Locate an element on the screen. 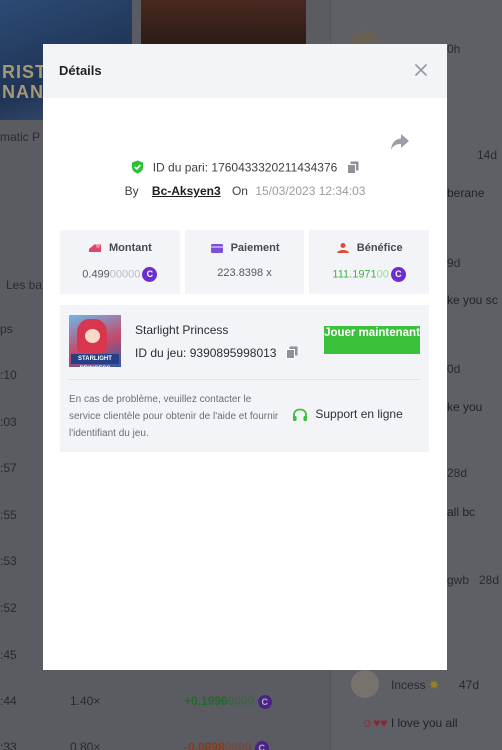 The height and width of the screenshot is (750, 502). stat-payout-header: Paiement is located at coordinates (245, 248).